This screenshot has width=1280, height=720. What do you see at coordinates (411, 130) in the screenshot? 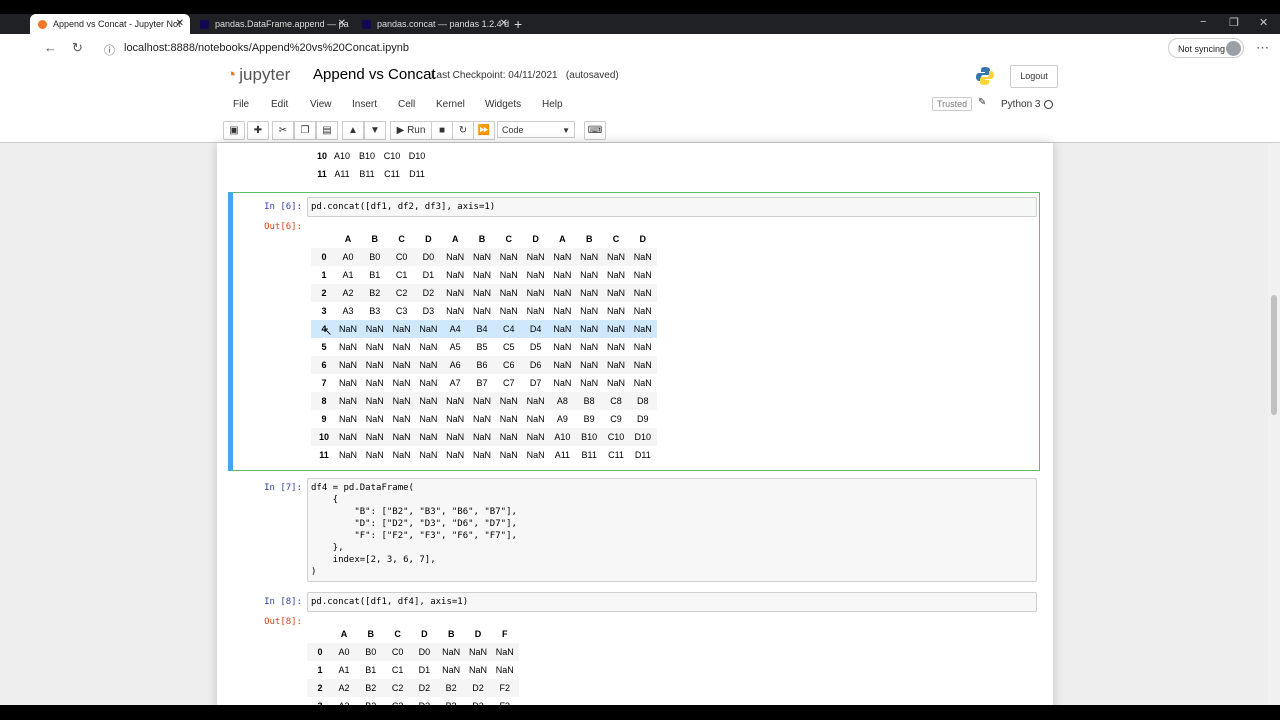
I see `run-button: ▶ Run` at bounding box center [411, 130].